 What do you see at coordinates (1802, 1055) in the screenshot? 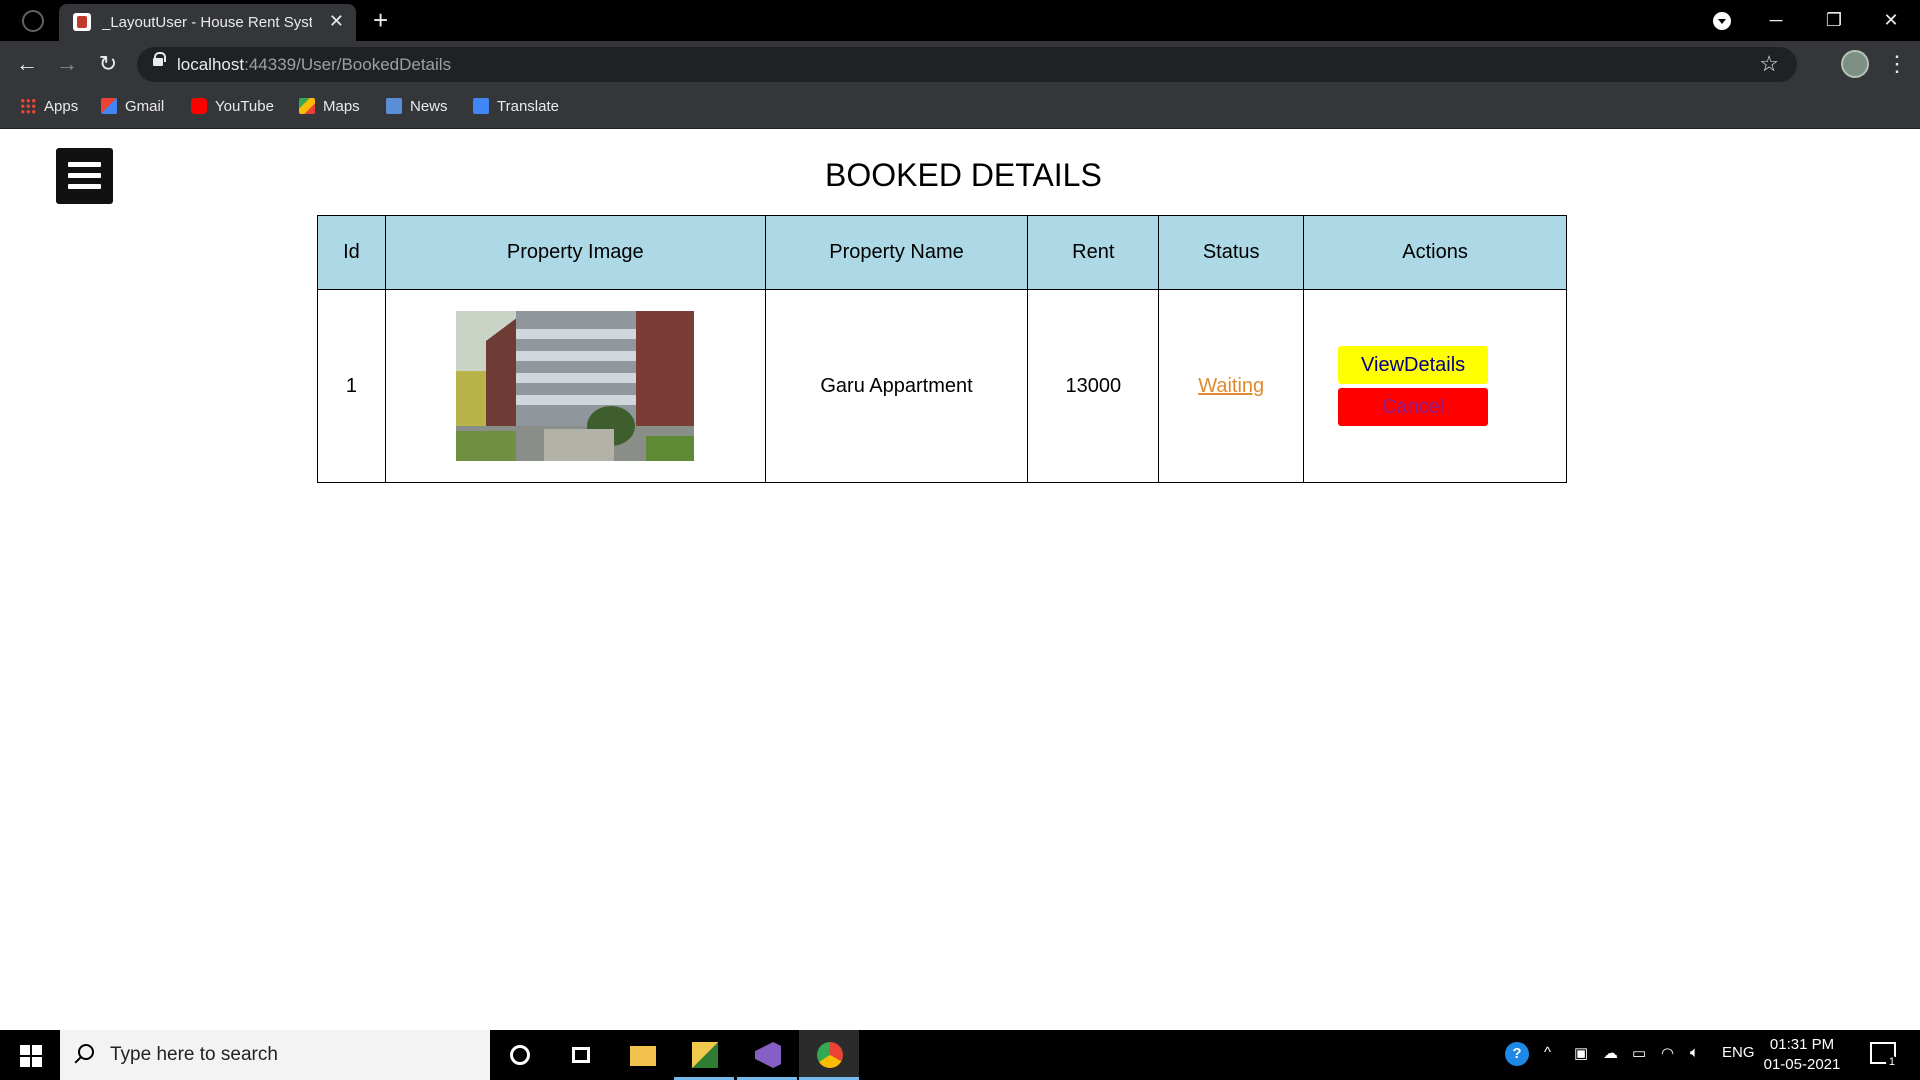
I see `taskbar-clock: 01:31 PM 01-05-2021` at bounding box center [1802, 1055].